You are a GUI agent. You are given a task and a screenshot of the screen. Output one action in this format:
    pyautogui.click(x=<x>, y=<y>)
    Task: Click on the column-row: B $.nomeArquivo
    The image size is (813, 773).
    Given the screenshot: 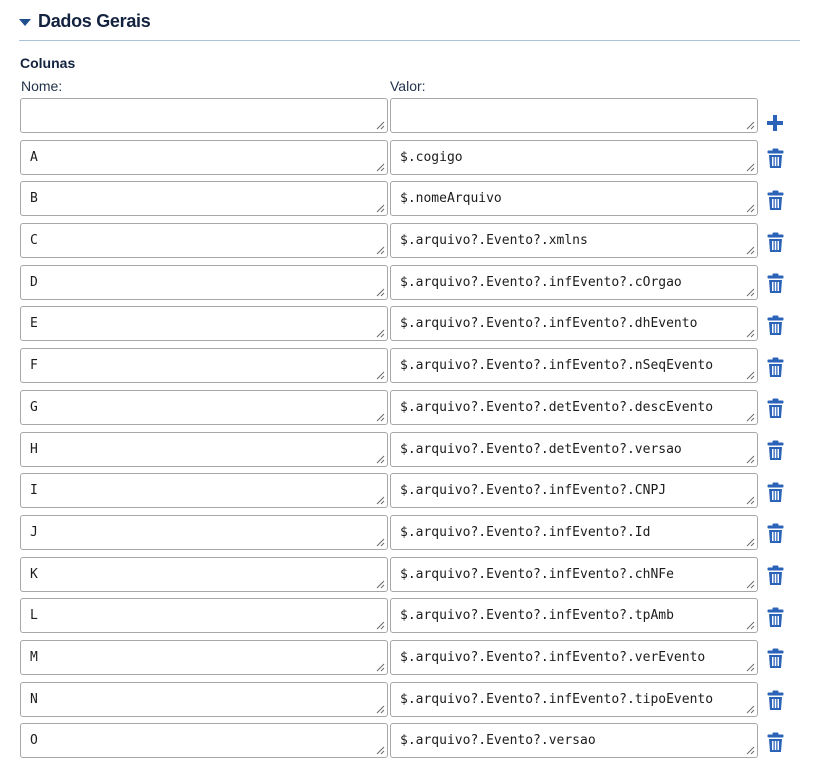 What is the action you would take?
    pyautogui.click(x=407, y=199)
    